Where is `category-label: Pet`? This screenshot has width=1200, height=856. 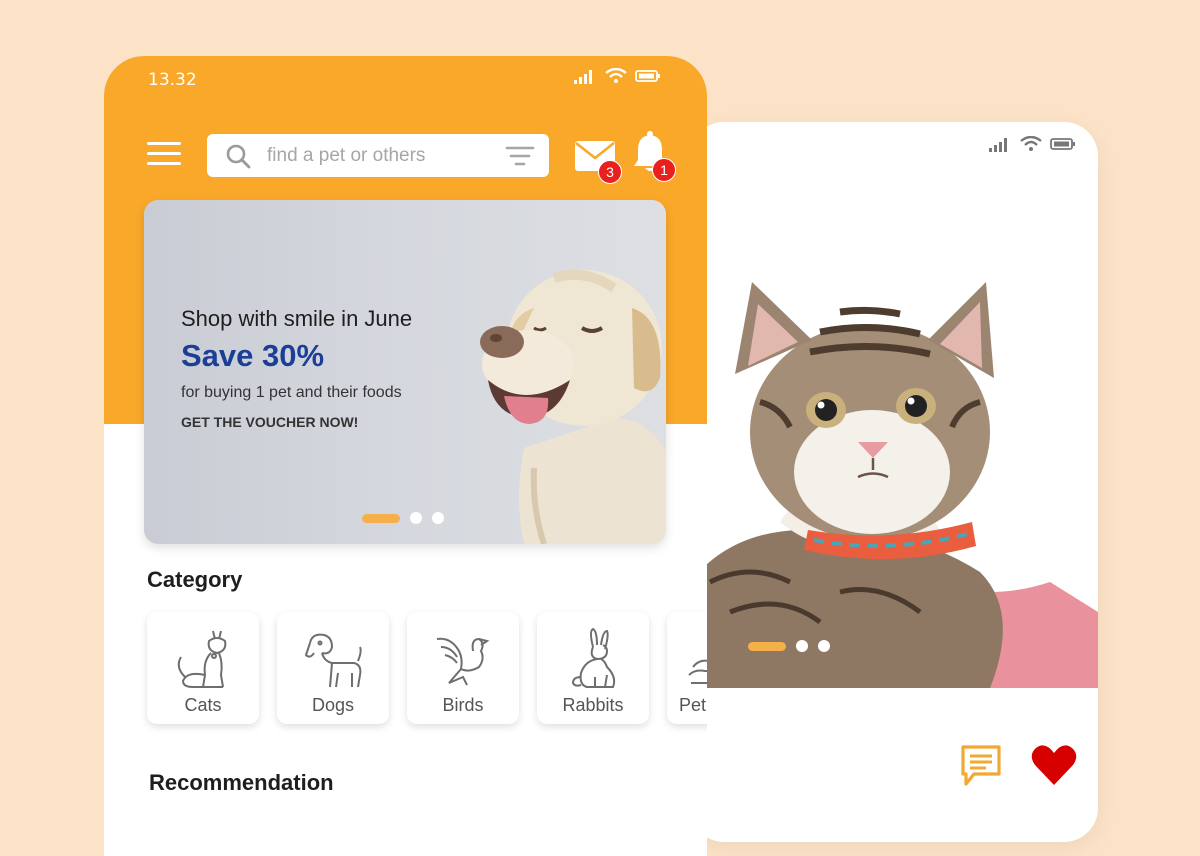
category-label: Pet is located at coordinates (693, 705).